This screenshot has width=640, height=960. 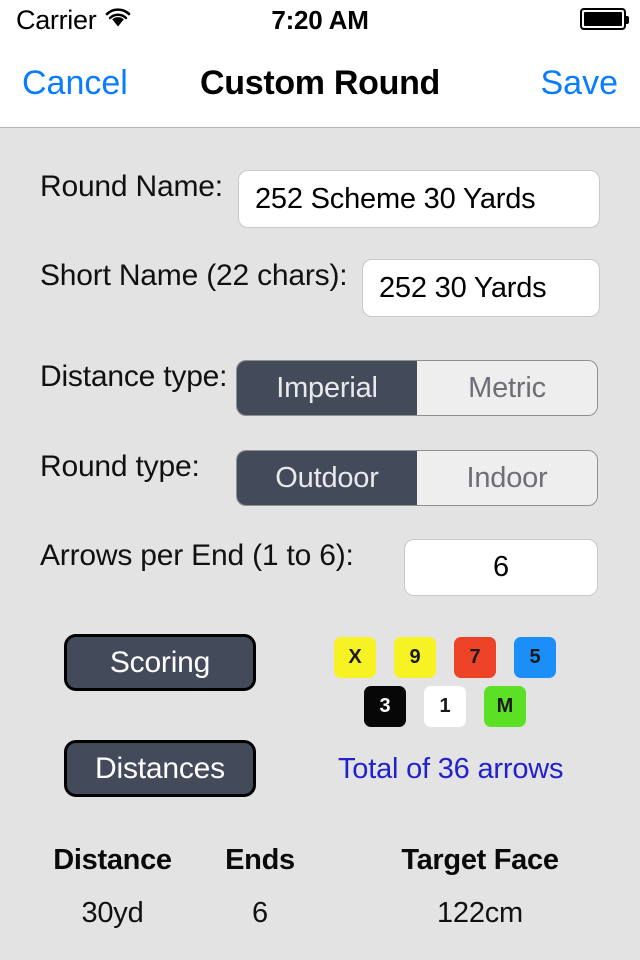 What do you see at coordinates (480, 913) in the screenshot?
I see `table-cell-target-face: 122cm` at bounding box center [480, 913].